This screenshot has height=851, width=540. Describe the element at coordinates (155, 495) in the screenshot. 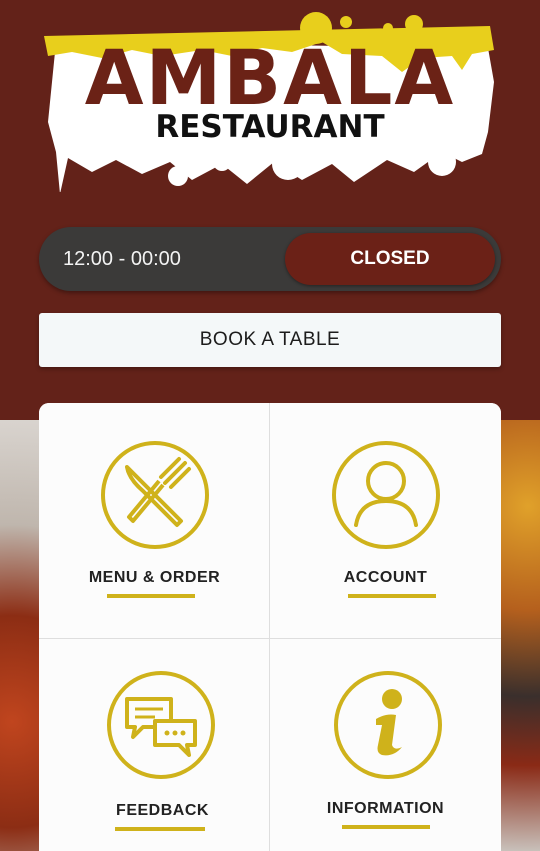

I see `fork-knife-icon` at that location.